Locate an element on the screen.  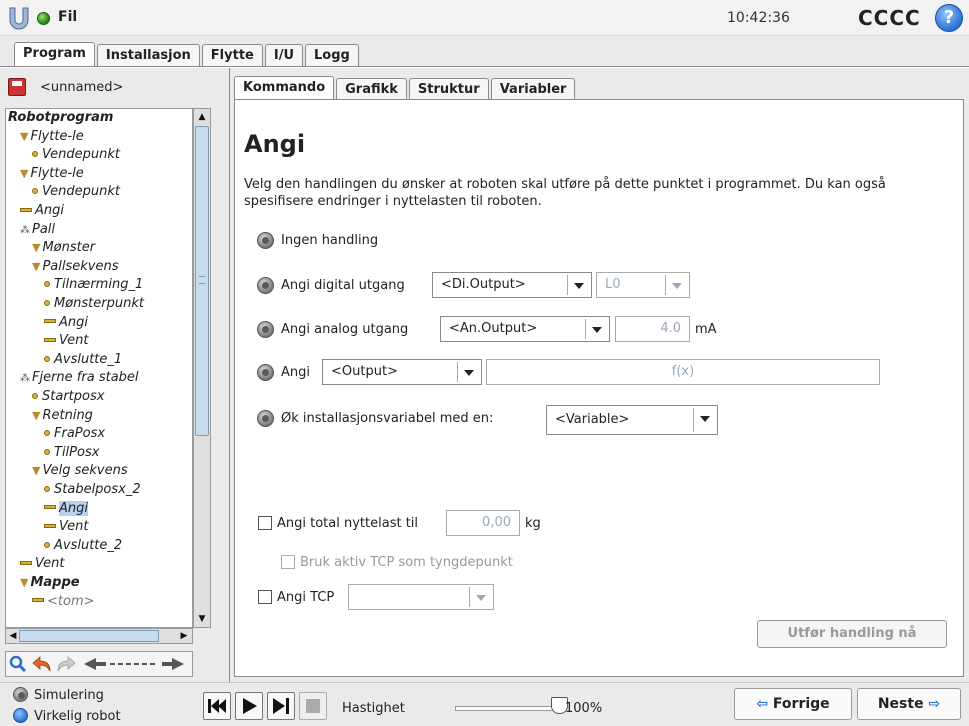
tab-io: I/U is located at coordinates (284, 55).